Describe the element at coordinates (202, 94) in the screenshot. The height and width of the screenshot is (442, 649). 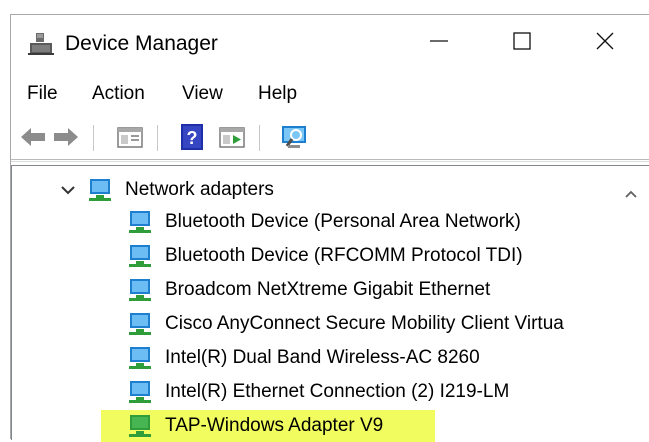
I see `menu-view: View` at that location.